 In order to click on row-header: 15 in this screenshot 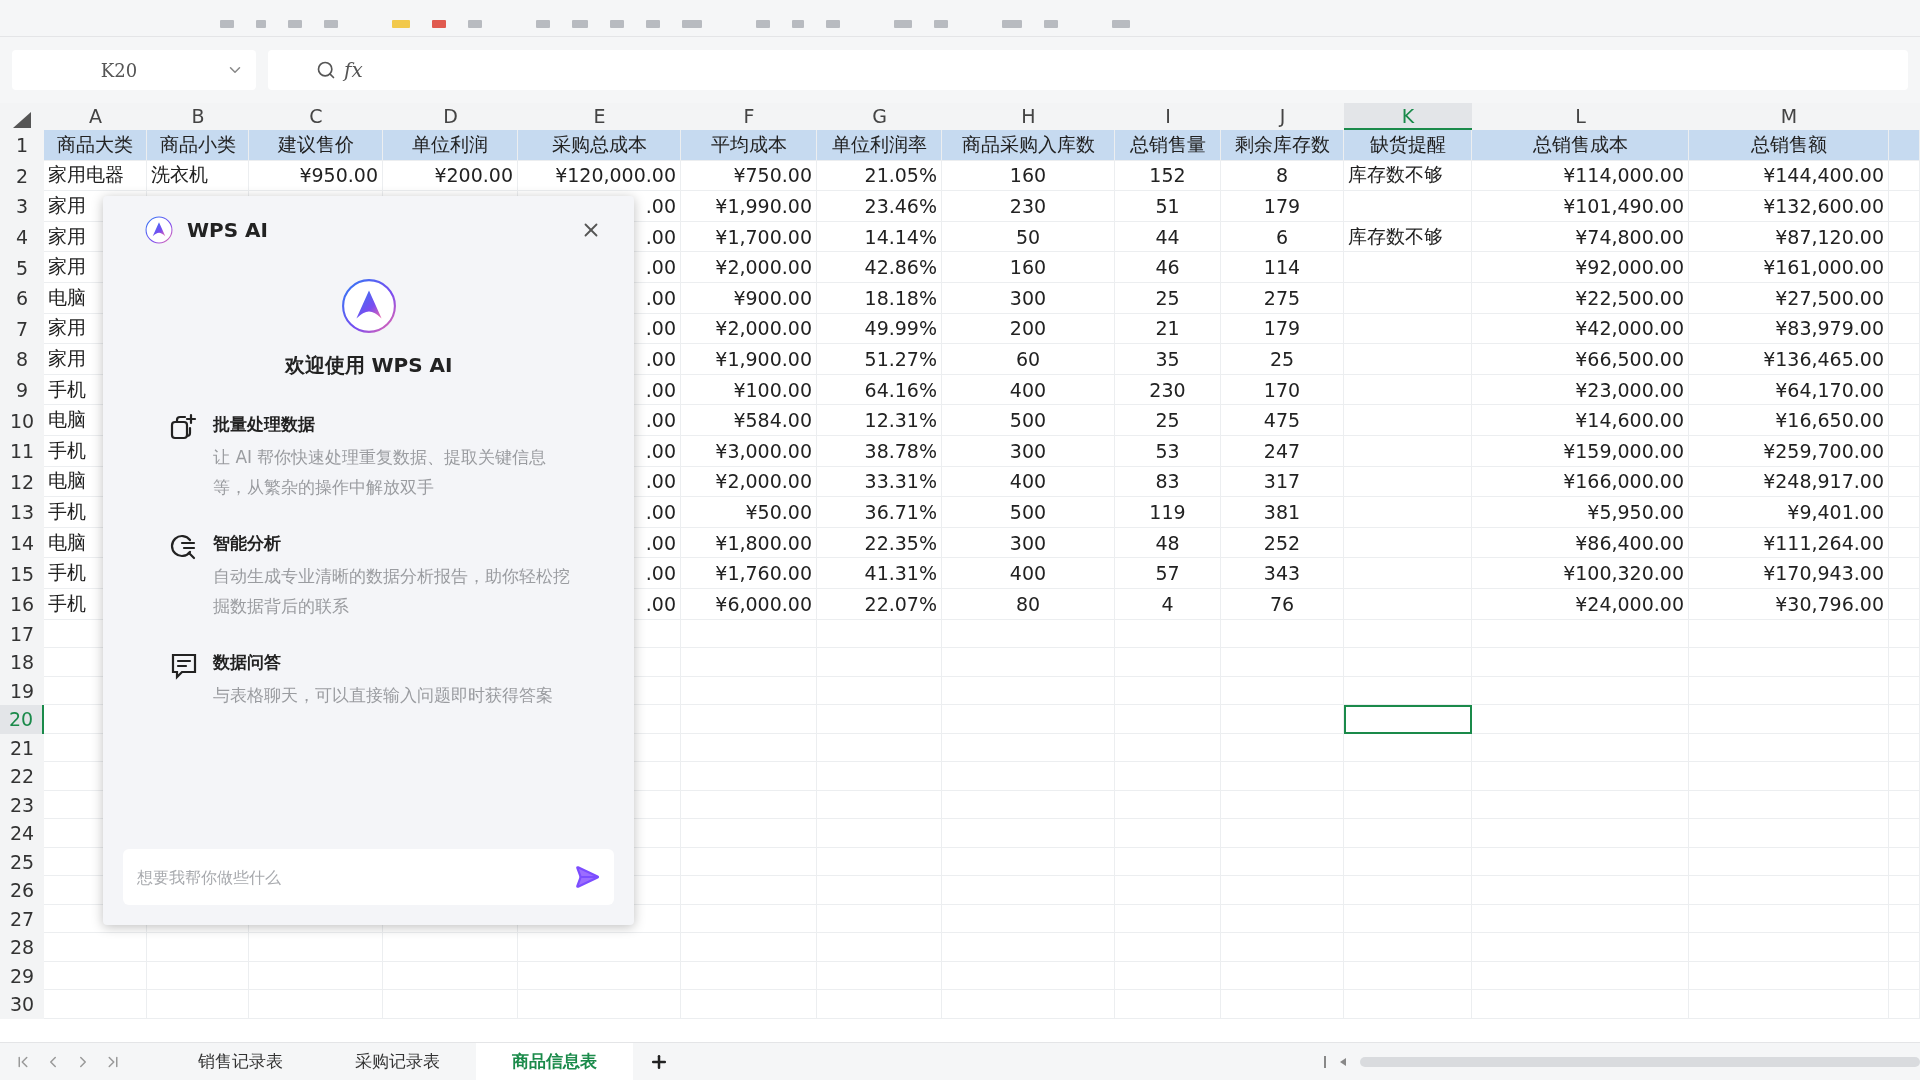, I will do `click(22, 573)`.